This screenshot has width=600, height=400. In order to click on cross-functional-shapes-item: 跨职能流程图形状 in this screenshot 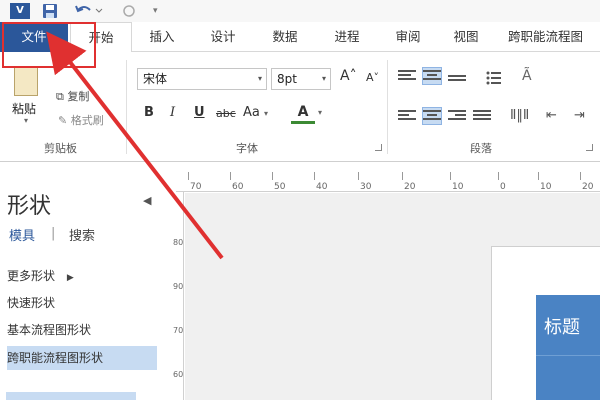, I will do `click(82, 358)`.